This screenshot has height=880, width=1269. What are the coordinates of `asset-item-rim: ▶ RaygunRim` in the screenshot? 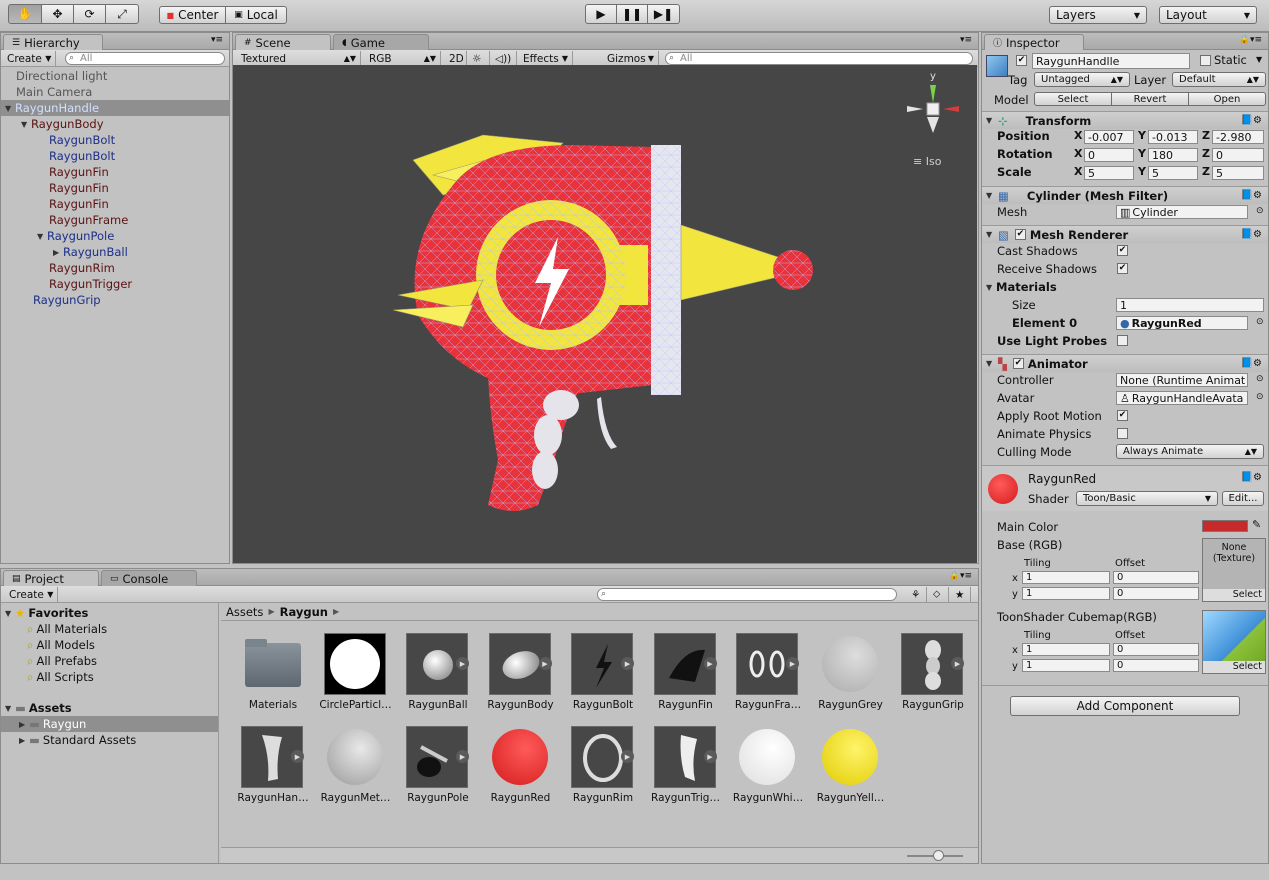 It's located at (603, 771).